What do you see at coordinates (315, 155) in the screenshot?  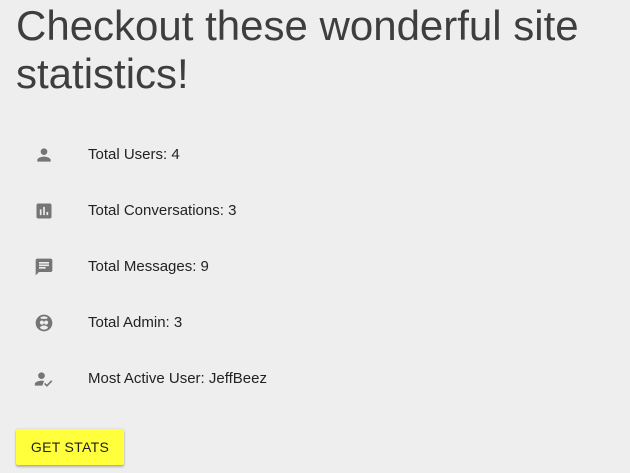 I see `stat-item-total-users: Total Users: 4` at bounding box center [315, 155].